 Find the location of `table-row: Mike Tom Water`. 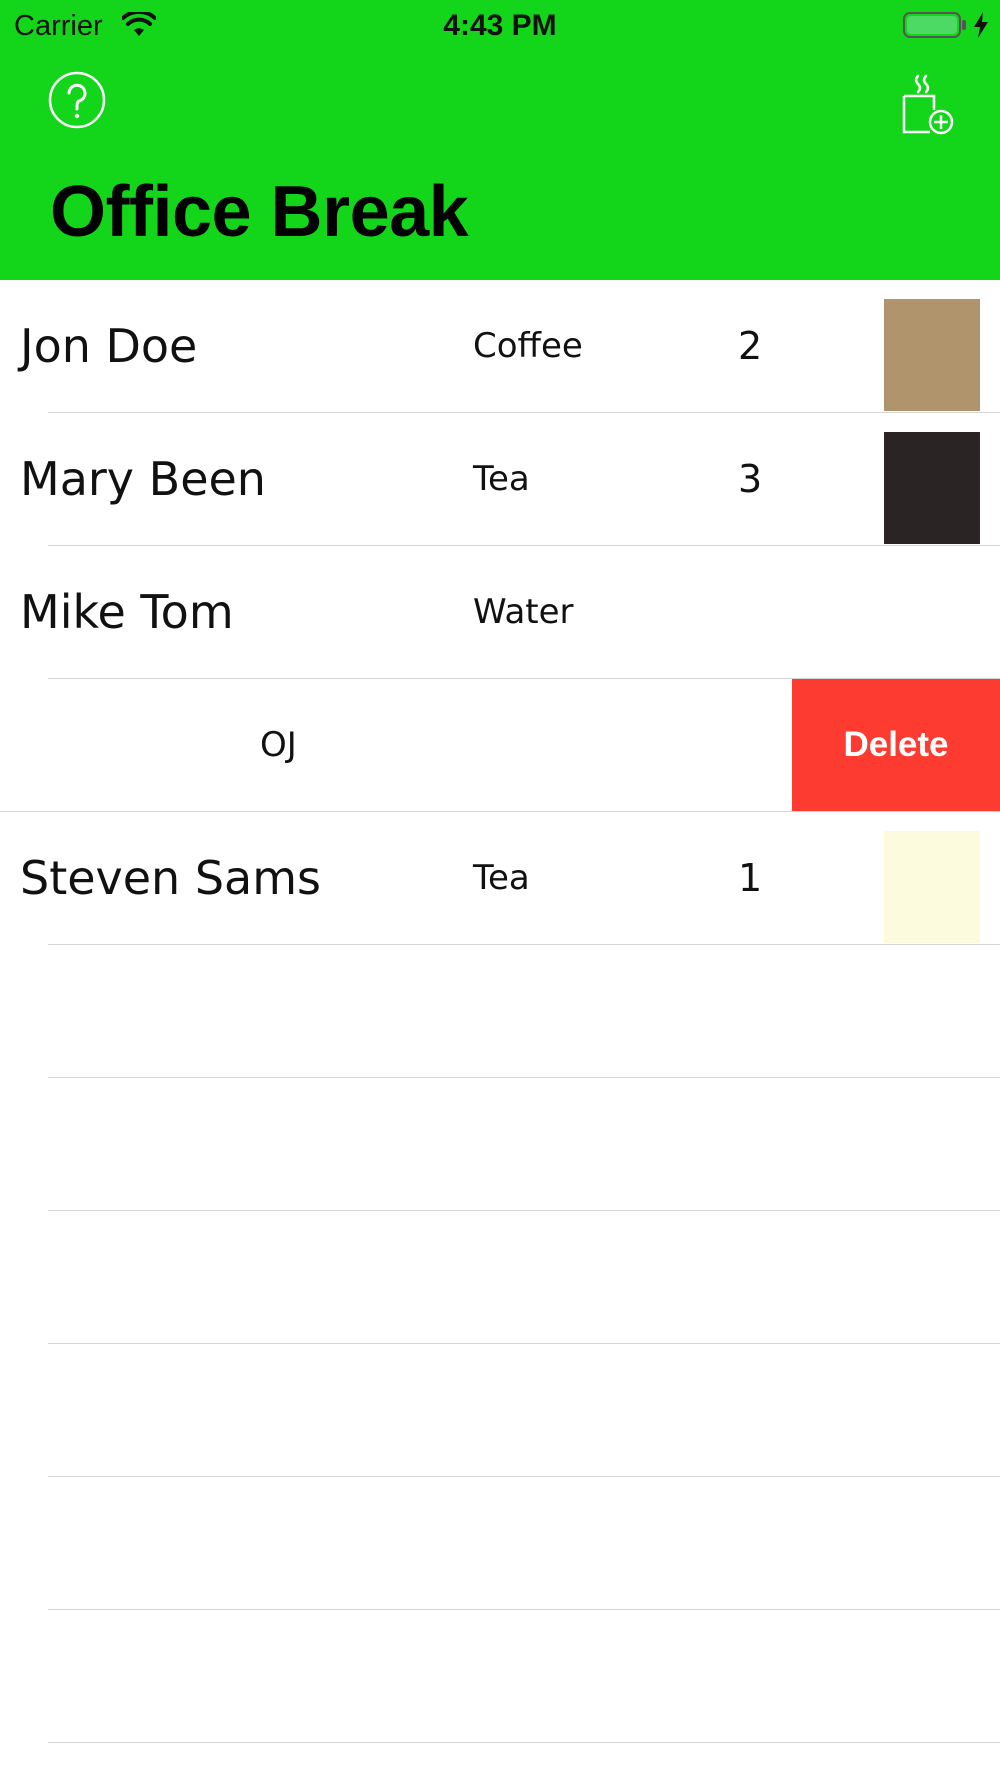

table-row: Mike Tom Water is located at coordinates (500, 612).